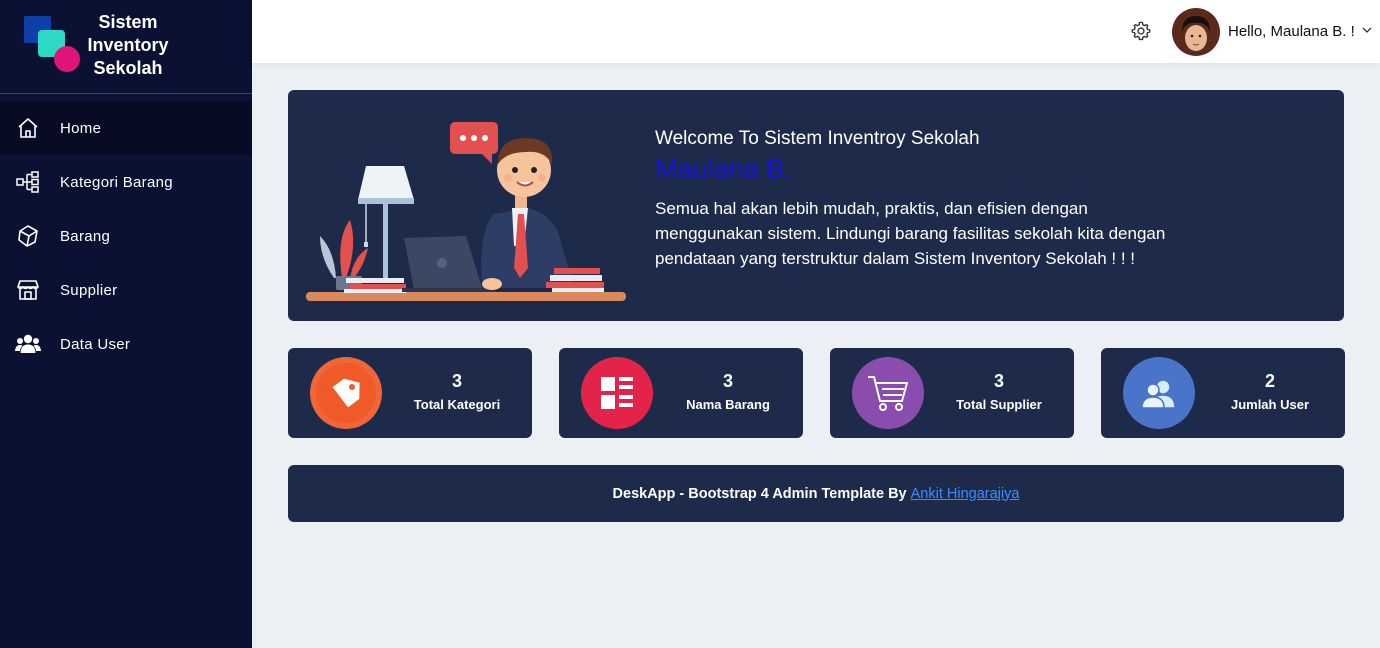 The width and height of the screenshot is (1380, 648). I want to click on brand-line-3: Sekolah, so click(128, 68).